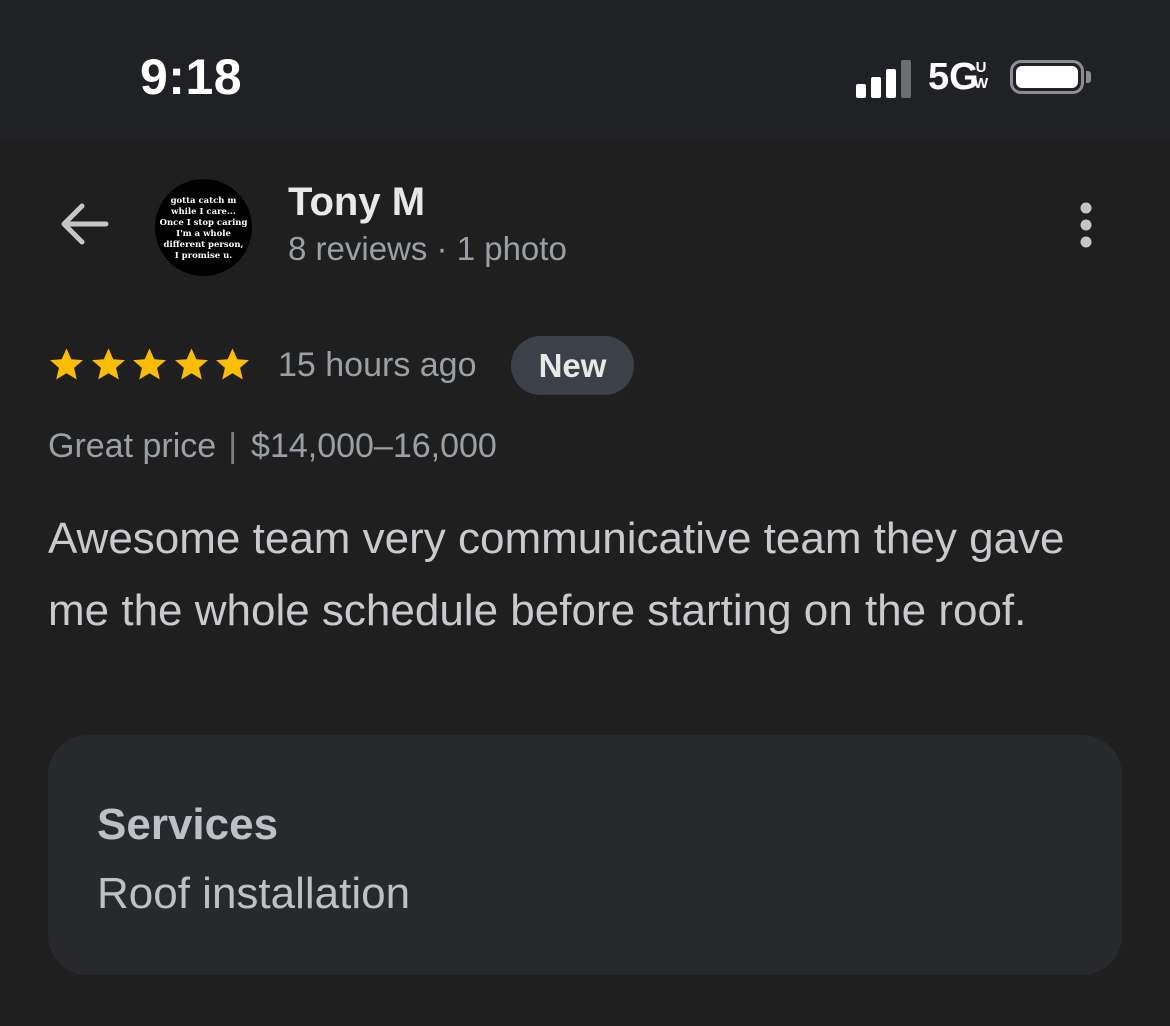 The height and width of the screenshot is (1026, 1170). I want to click on battery-icon, so click(1047, 77).